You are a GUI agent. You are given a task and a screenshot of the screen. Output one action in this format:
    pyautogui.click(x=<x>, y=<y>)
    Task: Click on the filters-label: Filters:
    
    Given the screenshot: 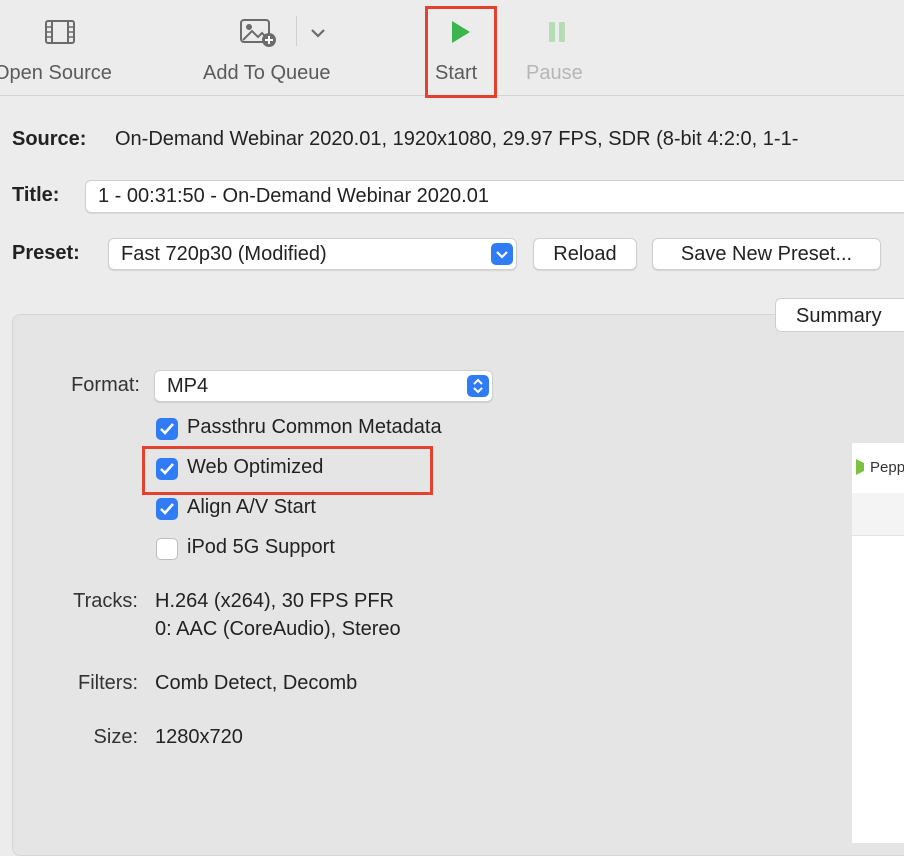 What is the action you would take?
    pyautogui.click(x=108, y=683)
    